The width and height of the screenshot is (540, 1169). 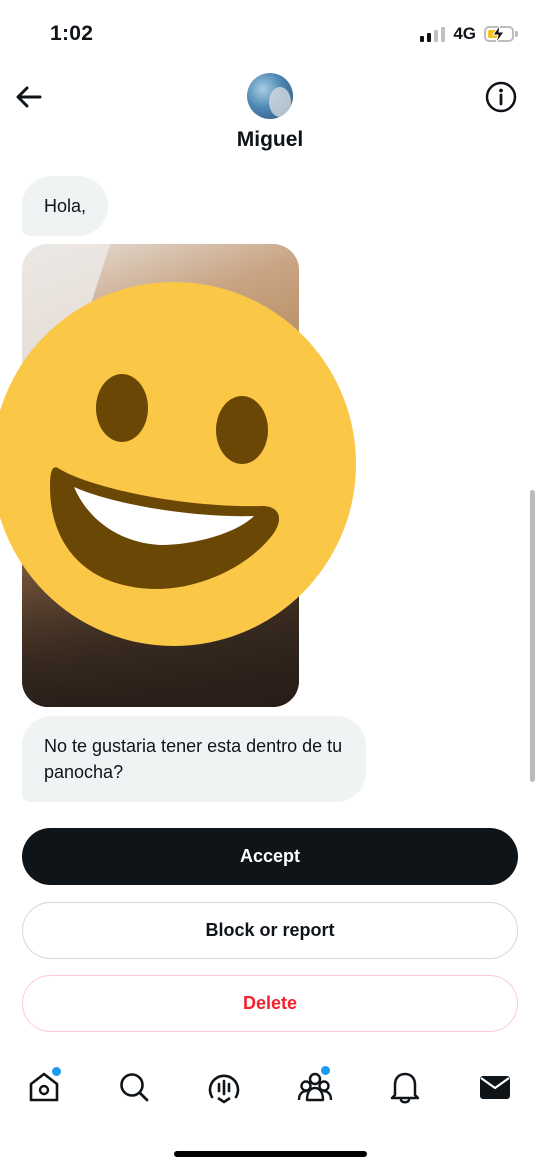 I want to click on search-icon, so click(x=134, y=1087).